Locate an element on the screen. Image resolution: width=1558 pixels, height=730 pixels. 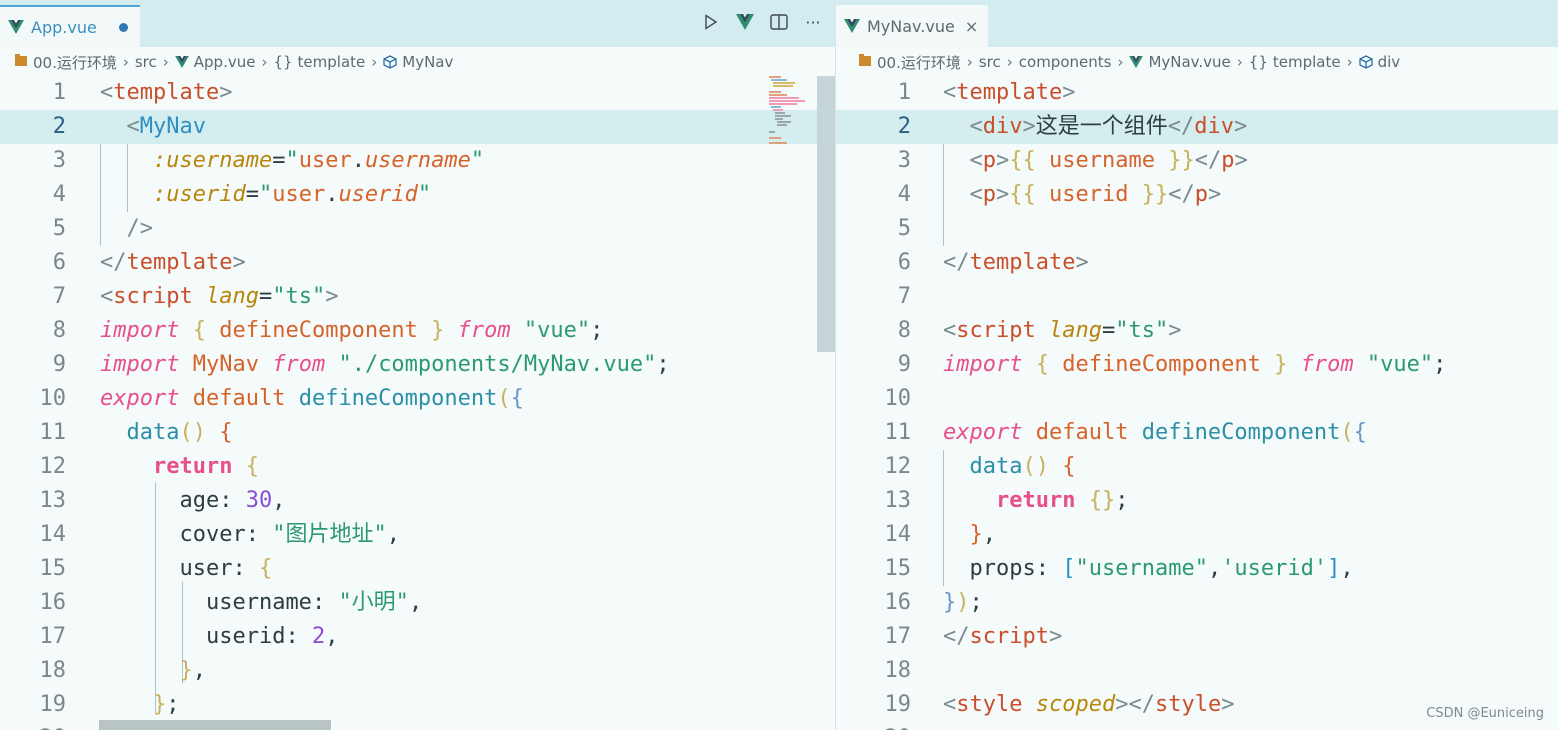
right-tab-bar: MyNav.vue × is located at coordinates (1197, 23).